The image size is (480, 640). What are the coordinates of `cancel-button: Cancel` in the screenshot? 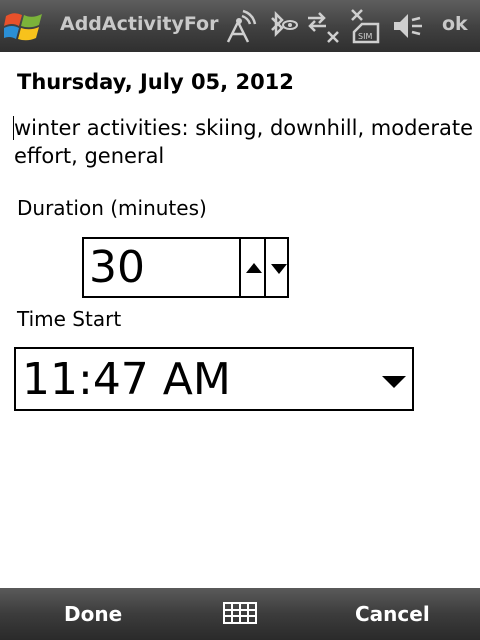 It's located at (392, 614).